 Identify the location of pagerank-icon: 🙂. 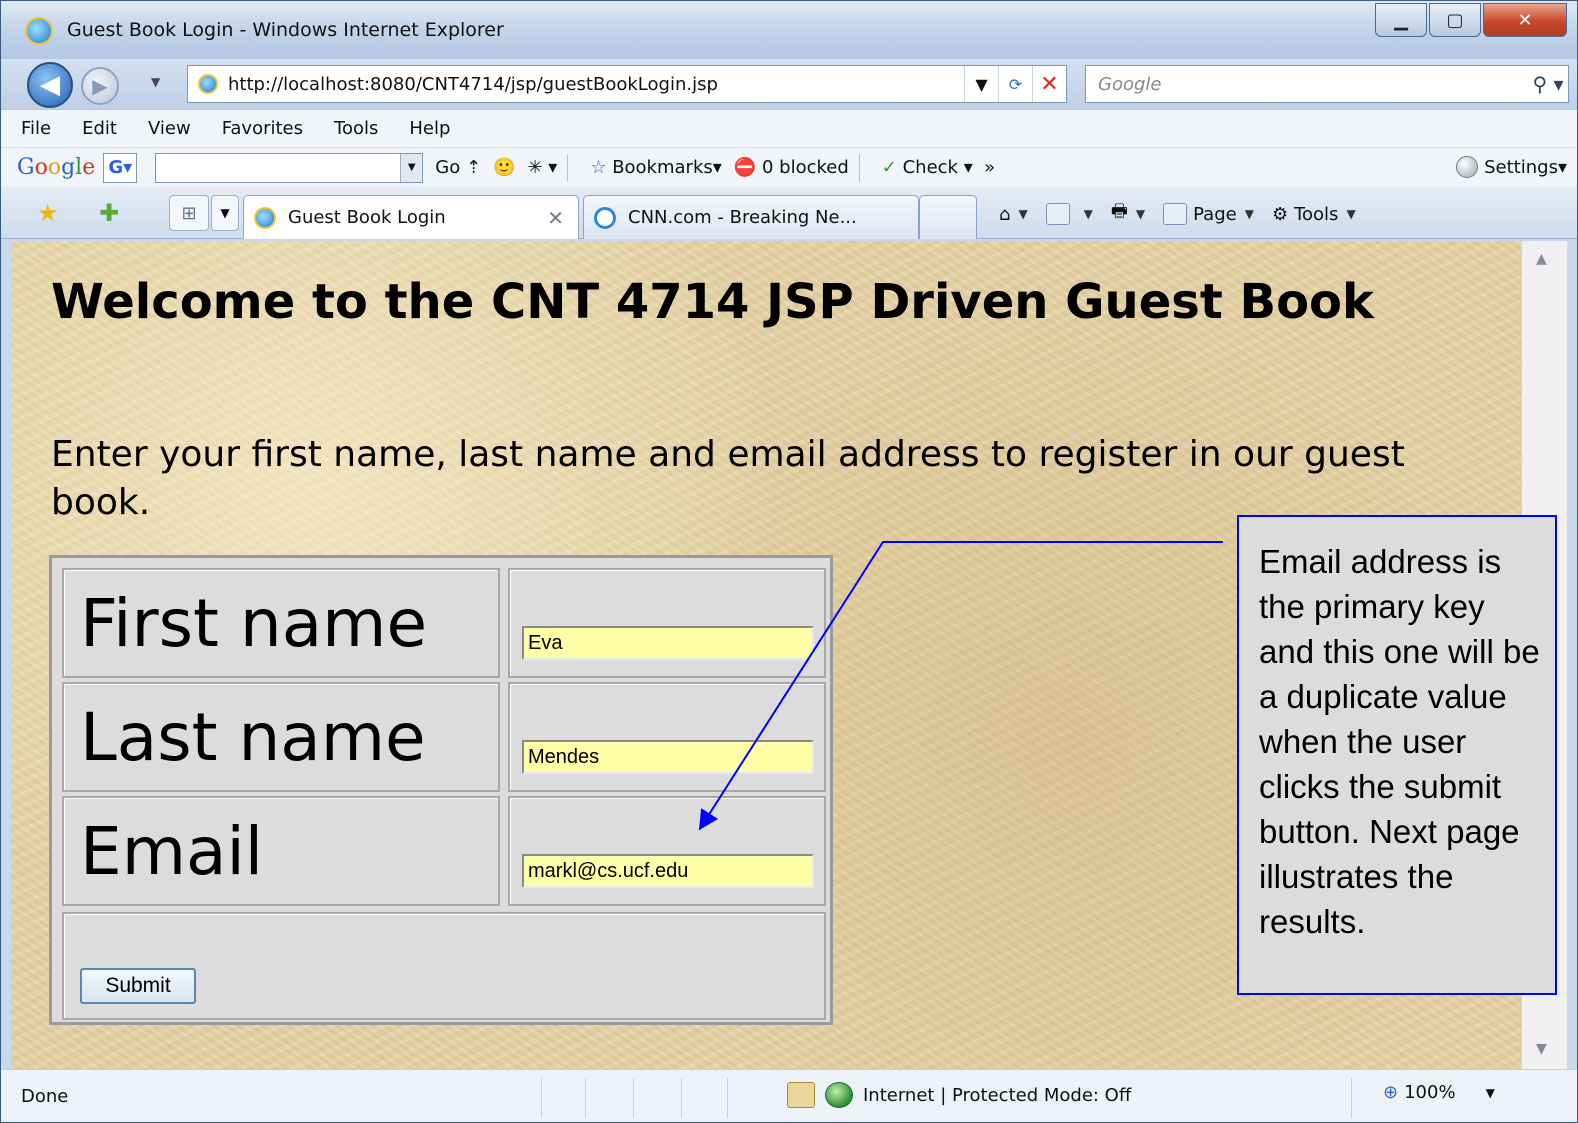
(504, 167).